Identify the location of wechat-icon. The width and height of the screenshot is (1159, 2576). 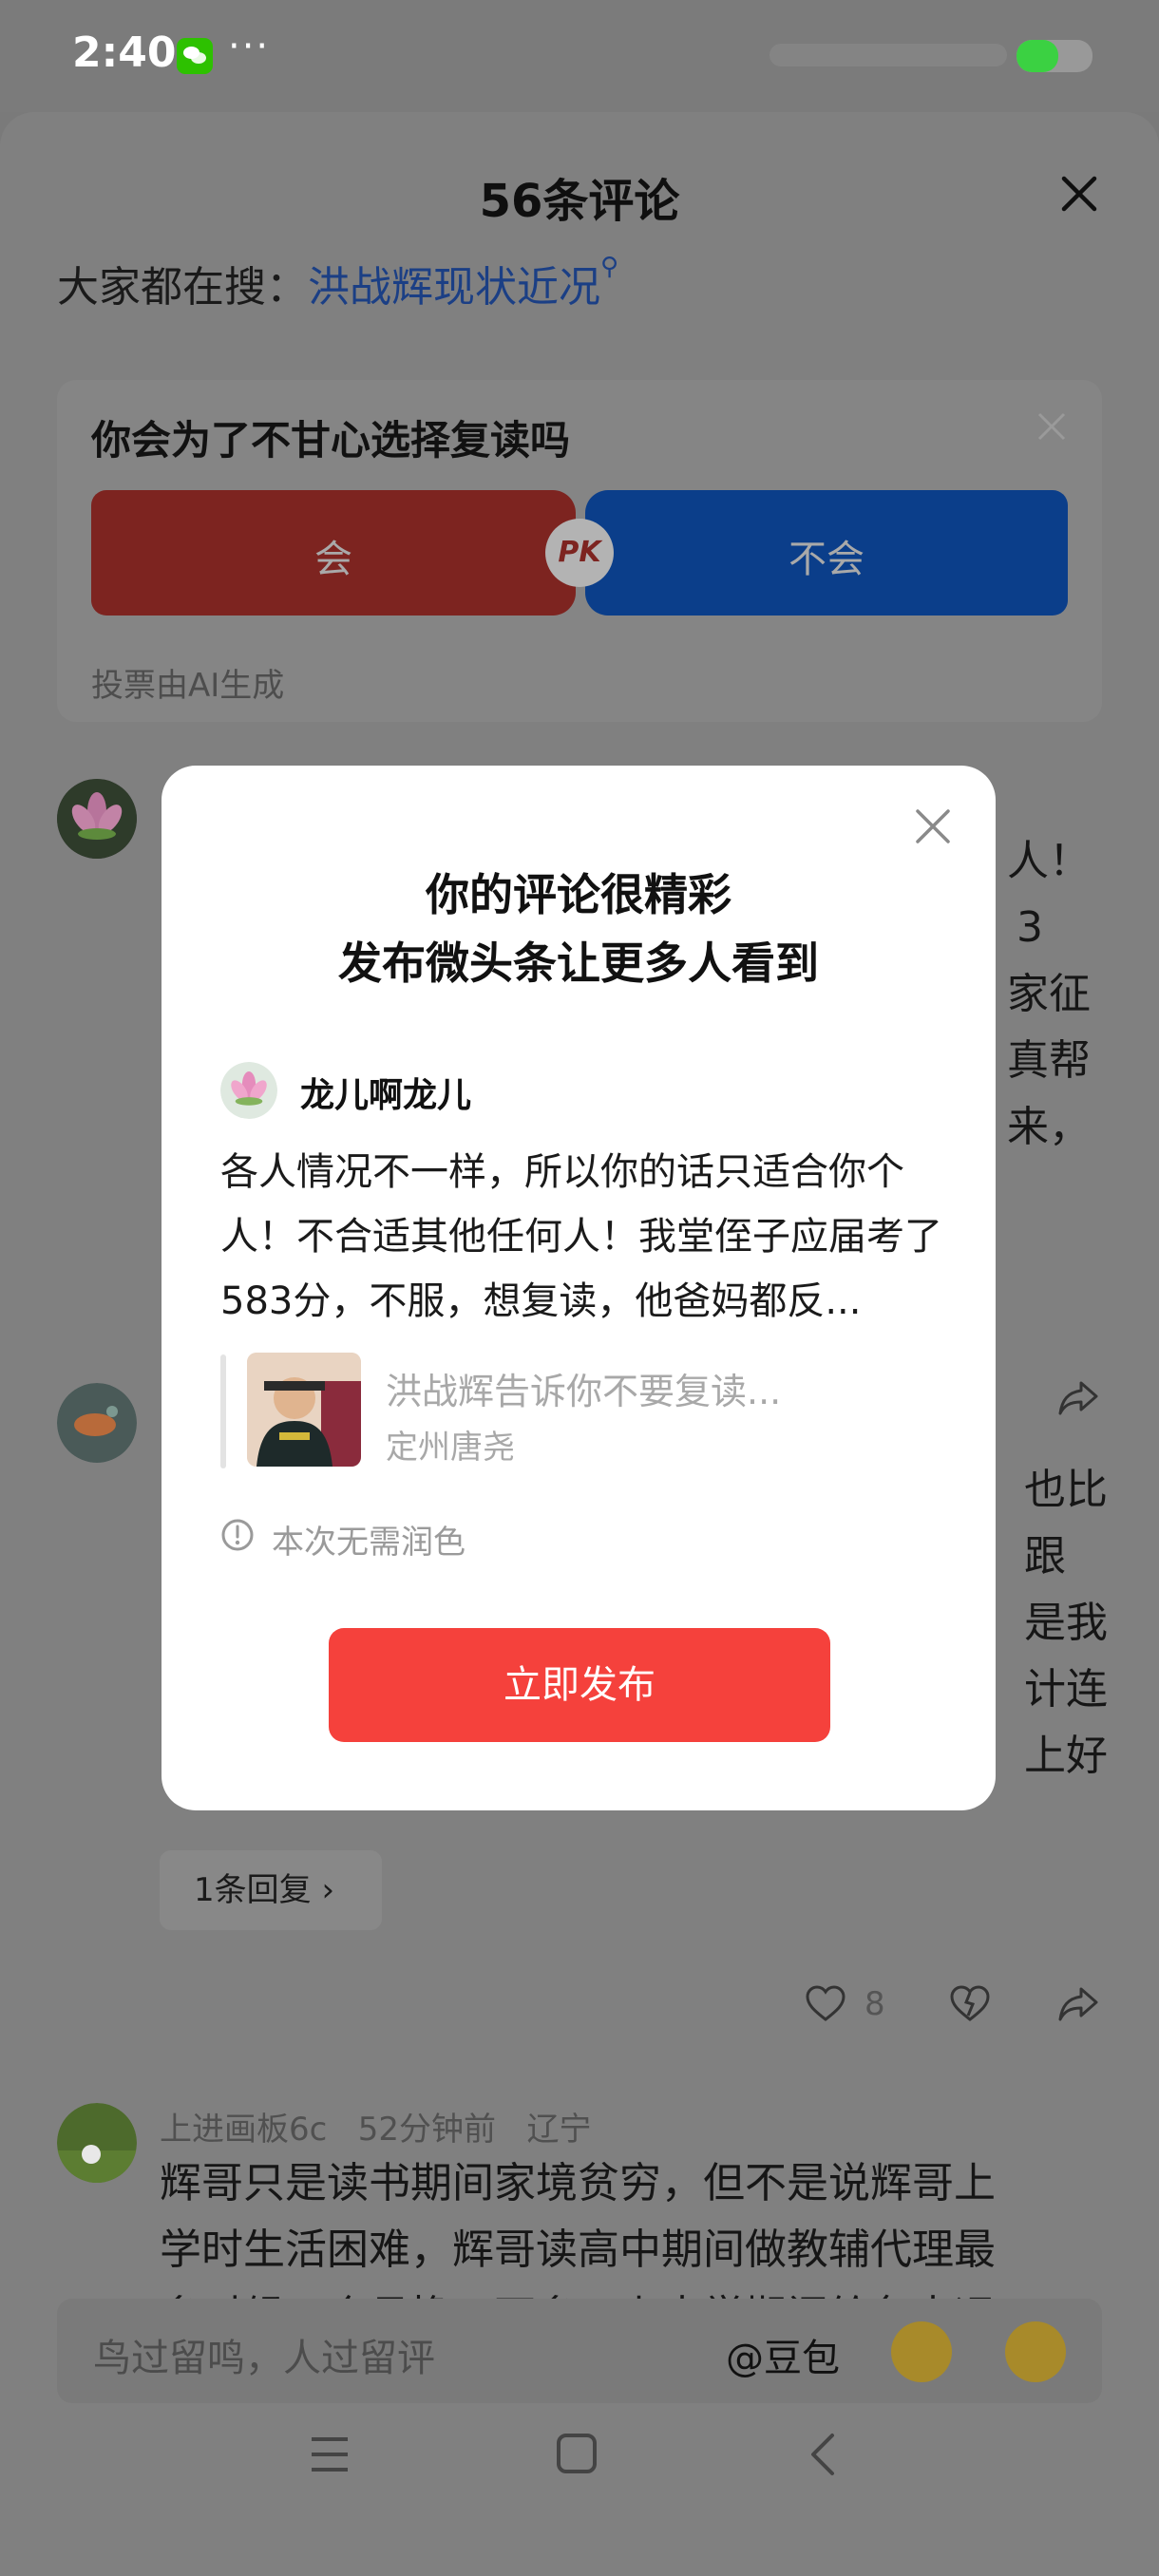
(195, 56).